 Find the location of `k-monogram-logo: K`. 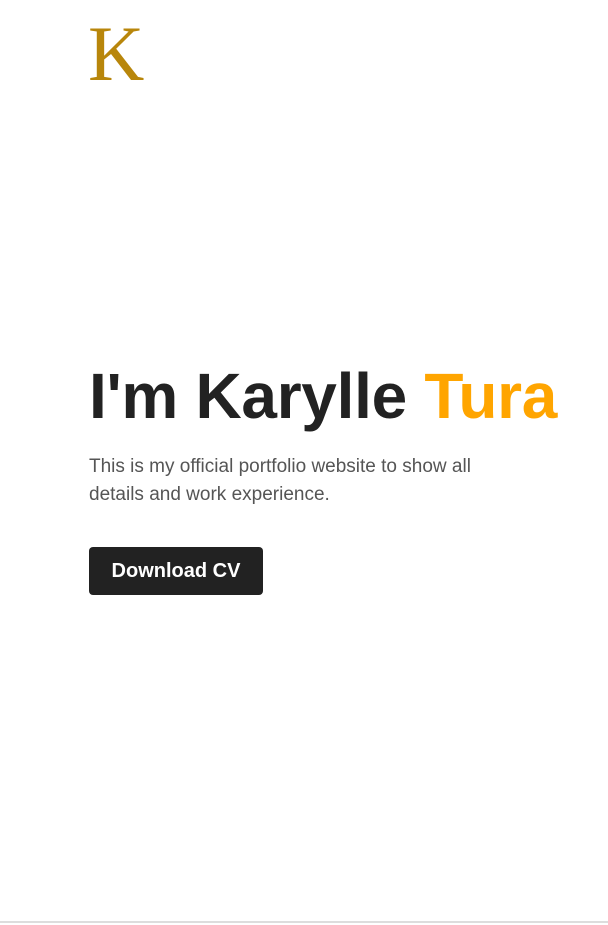

k-monogram-logo: K is located at coordinates (116, 54).